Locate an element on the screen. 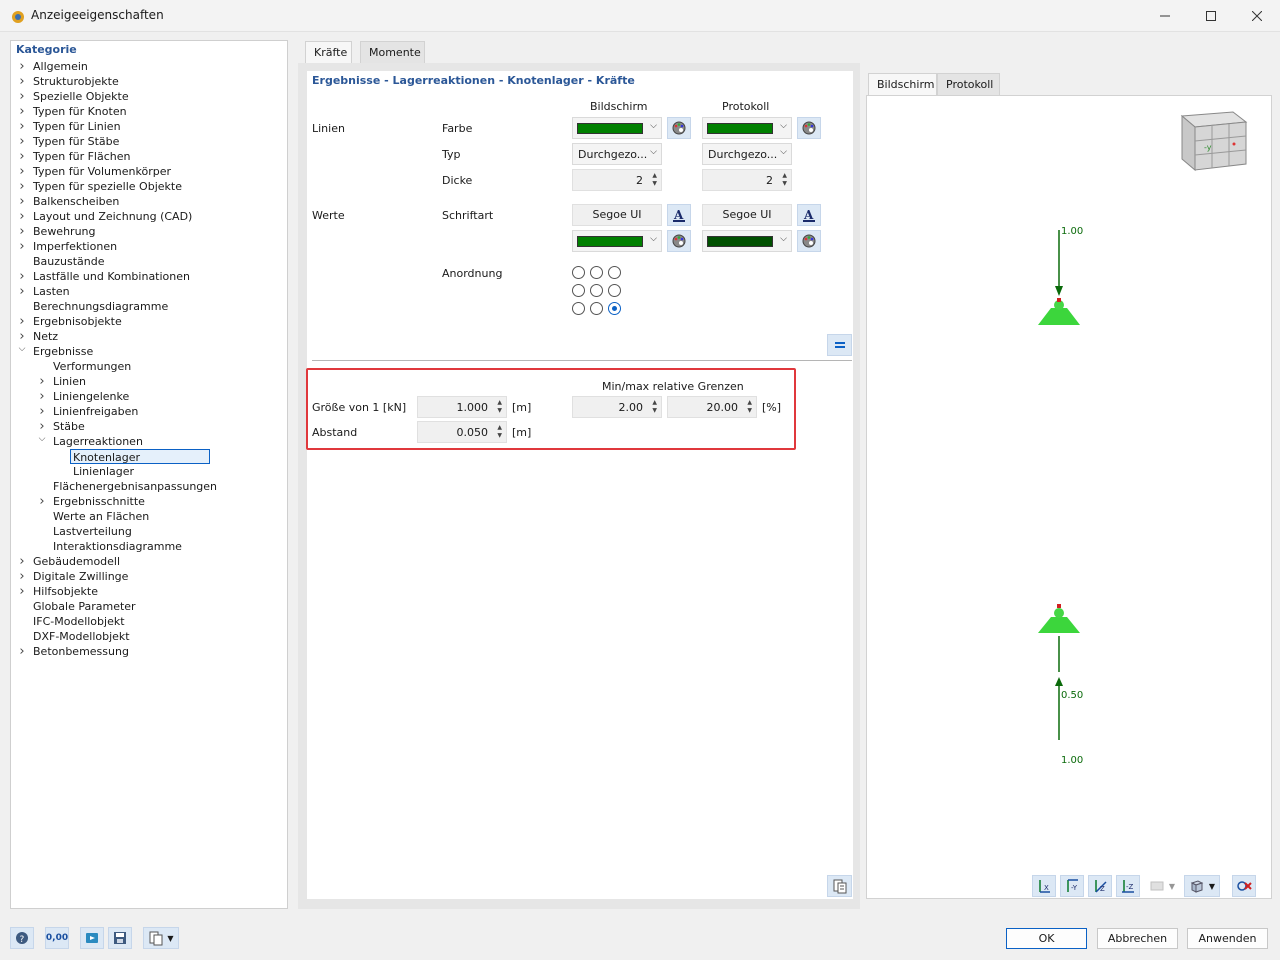 The image size is (1280, 960). tree-item: DXF-Modellobjekt is located at coordinates (81, 636).